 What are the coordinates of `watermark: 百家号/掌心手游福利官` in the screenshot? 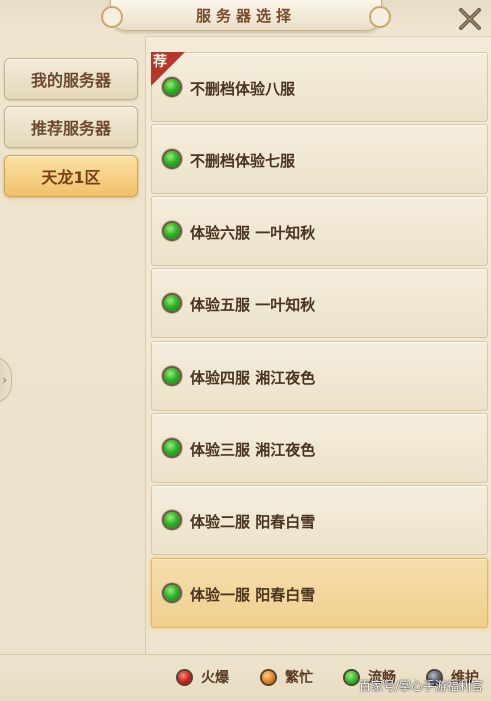 It's located at (420, 686).